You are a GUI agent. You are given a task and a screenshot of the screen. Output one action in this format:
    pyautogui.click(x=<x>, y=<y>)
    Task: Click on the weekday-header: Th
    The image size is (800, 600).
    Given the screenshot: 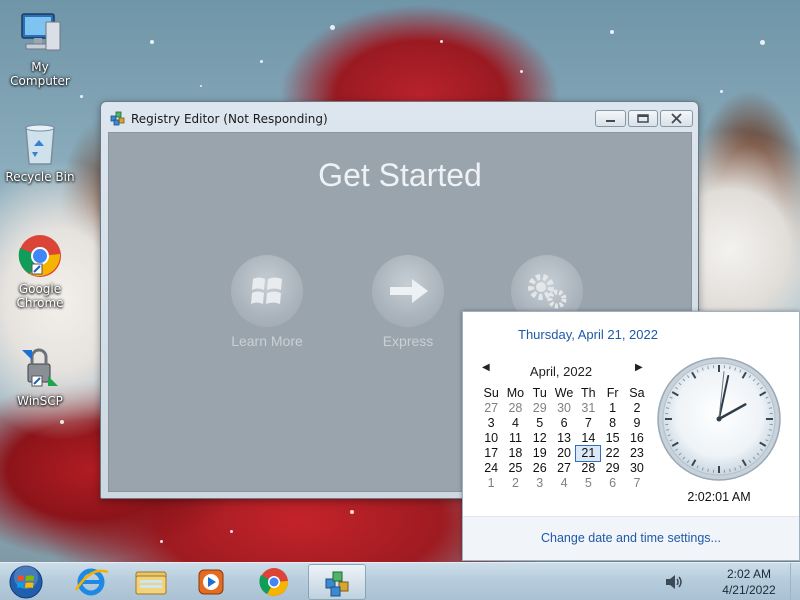 What is the action you would take?
    pyautogui.click(x=588, y=393)
    